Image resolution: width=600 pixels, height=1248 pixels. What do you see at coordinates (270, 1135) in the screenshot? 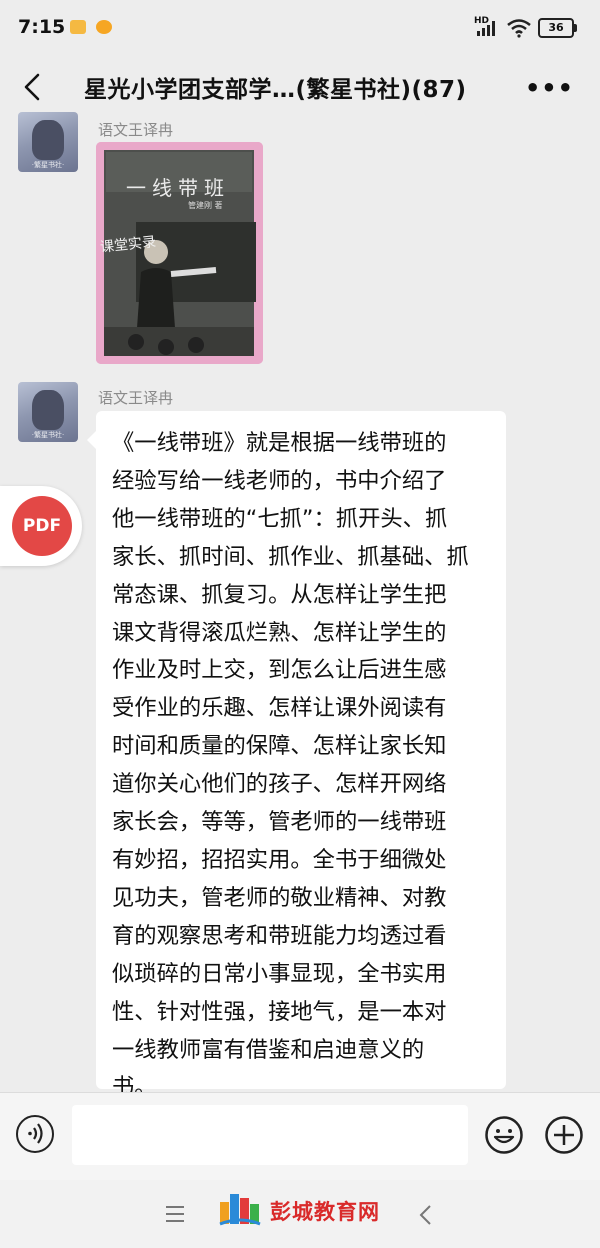
I see `message-input` at bounding box center [270, 1135].